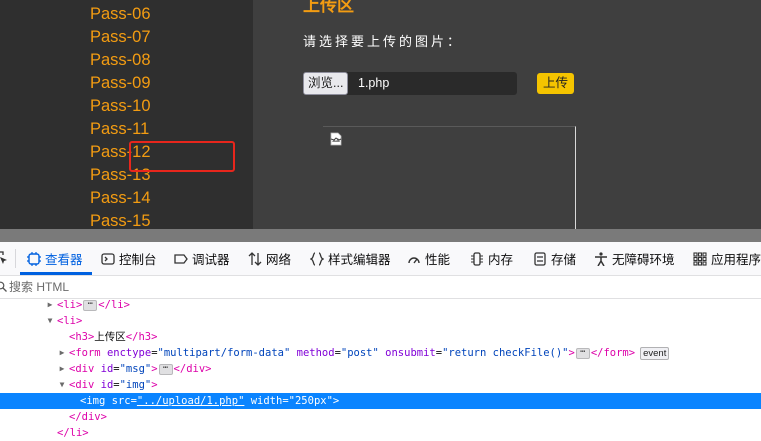 This screenshot has width=761, height=441. What do you see at coordinates (141, 337) in the screenshot?
I see `tag-close: </h3>` at bounding box center [141, 337].